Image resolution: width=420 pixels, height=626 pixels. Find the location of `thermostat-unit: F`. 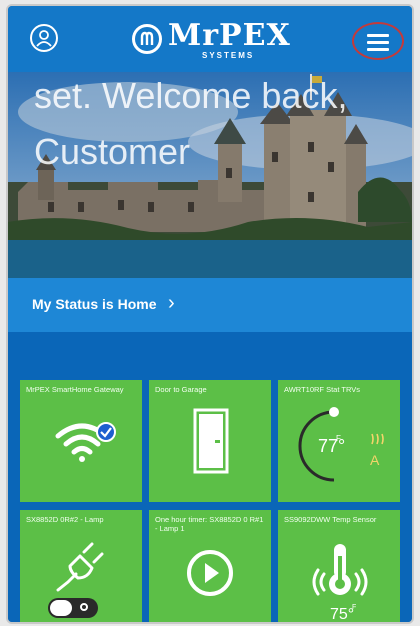

thermostat-unit: F is located at coordinates (338, 438).